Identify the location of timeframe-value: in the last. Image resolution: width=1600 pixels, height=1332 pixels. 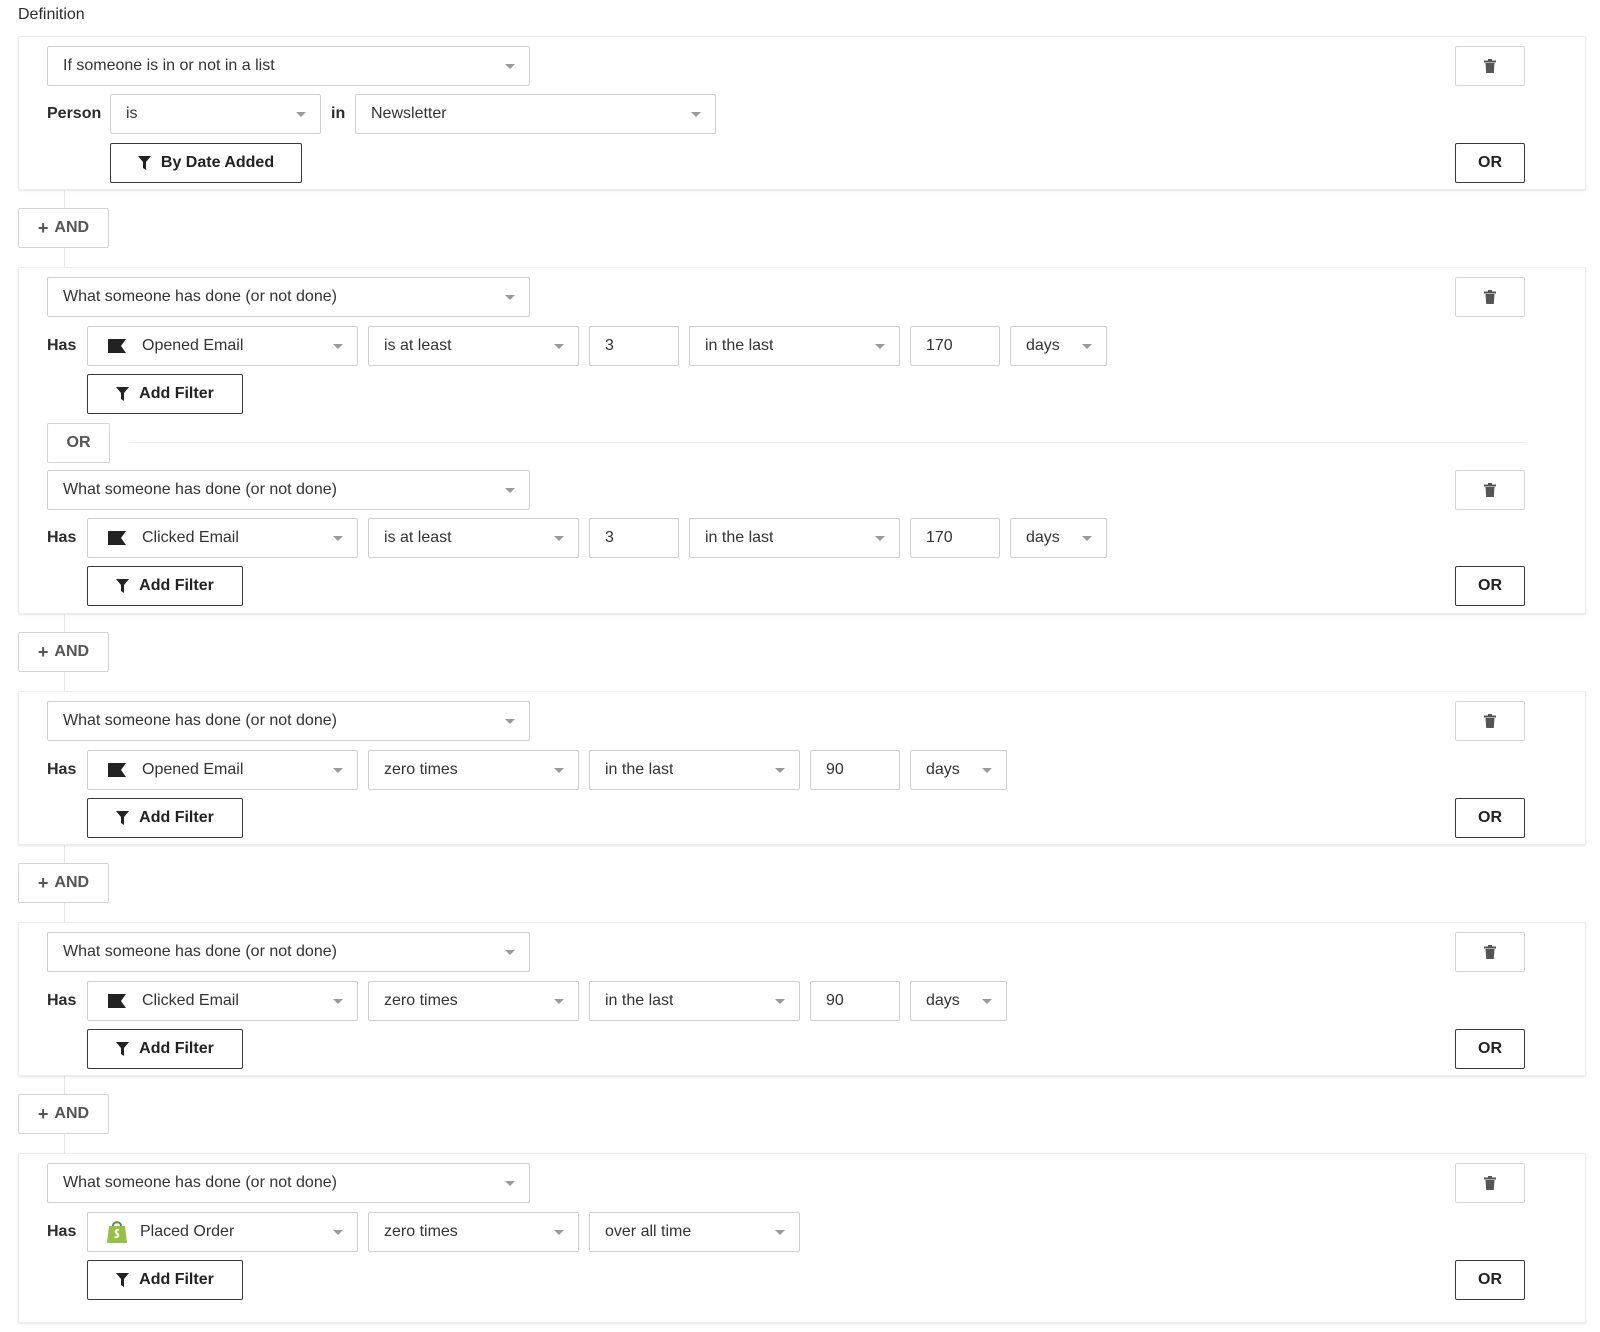
(739, 537).